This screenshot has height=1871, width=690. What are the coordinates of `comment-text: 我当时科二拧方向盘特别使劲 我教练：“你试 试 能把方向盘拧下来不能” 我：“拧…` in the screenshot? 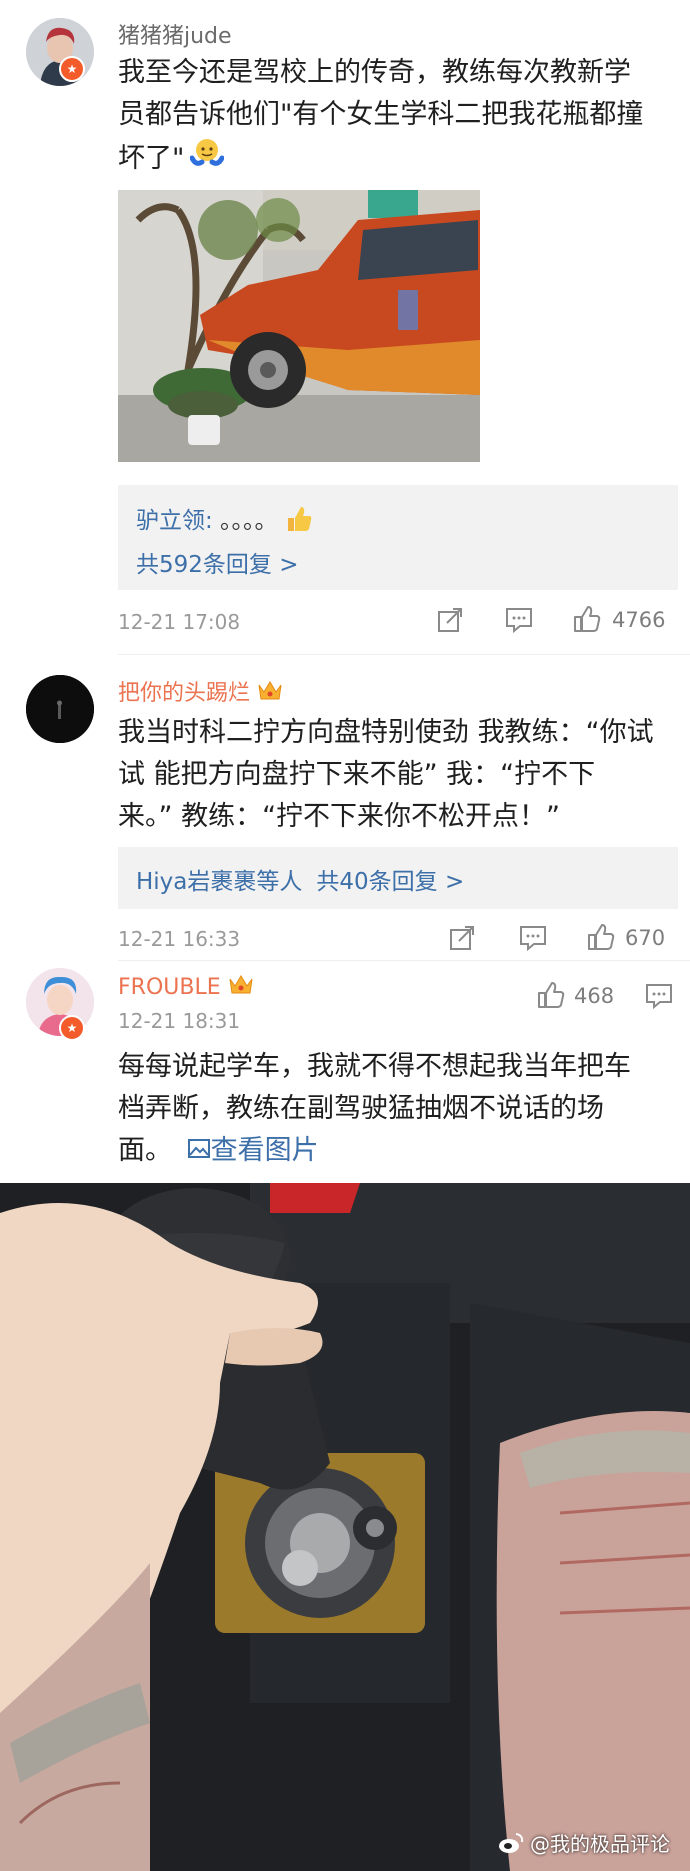 It's located at (386, 774).